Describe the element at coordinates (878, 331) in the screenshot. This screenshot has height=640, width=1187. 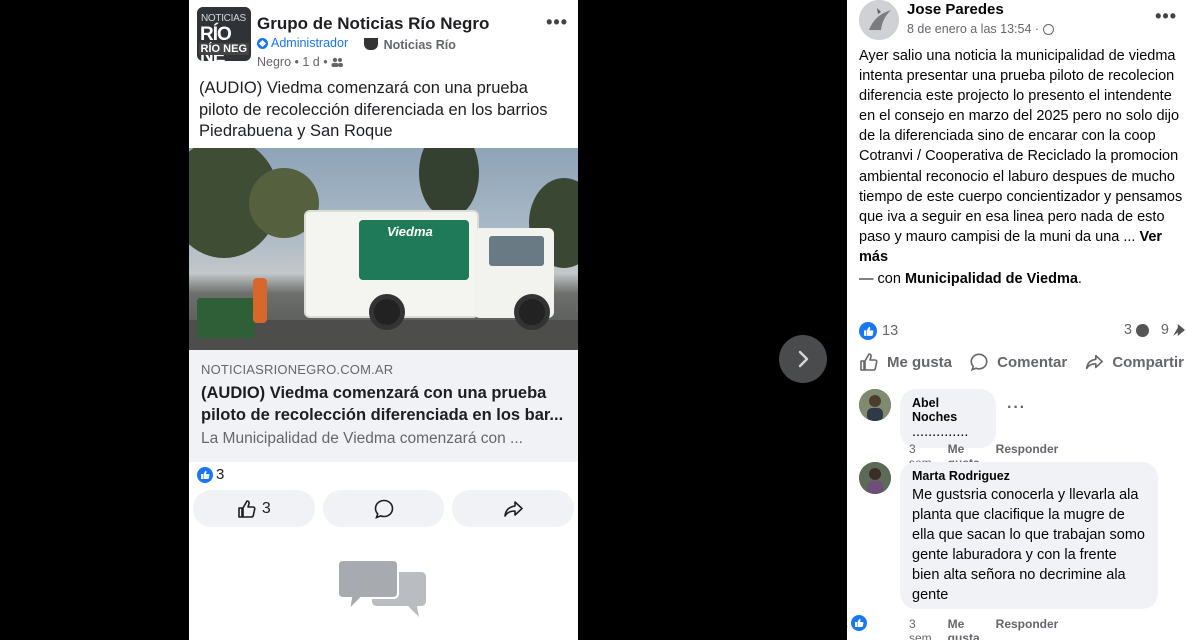
I see `post-reactions: 13` at that location.